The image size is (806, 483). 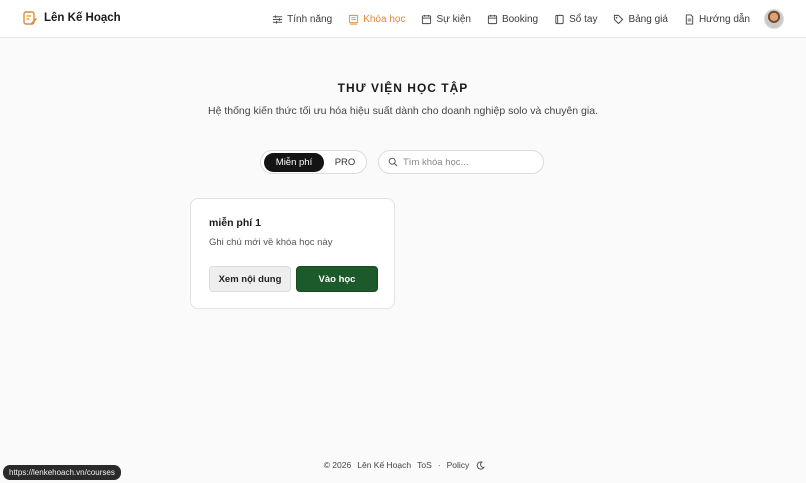 I want to click on course-search-box, so click(x=461, y=162).